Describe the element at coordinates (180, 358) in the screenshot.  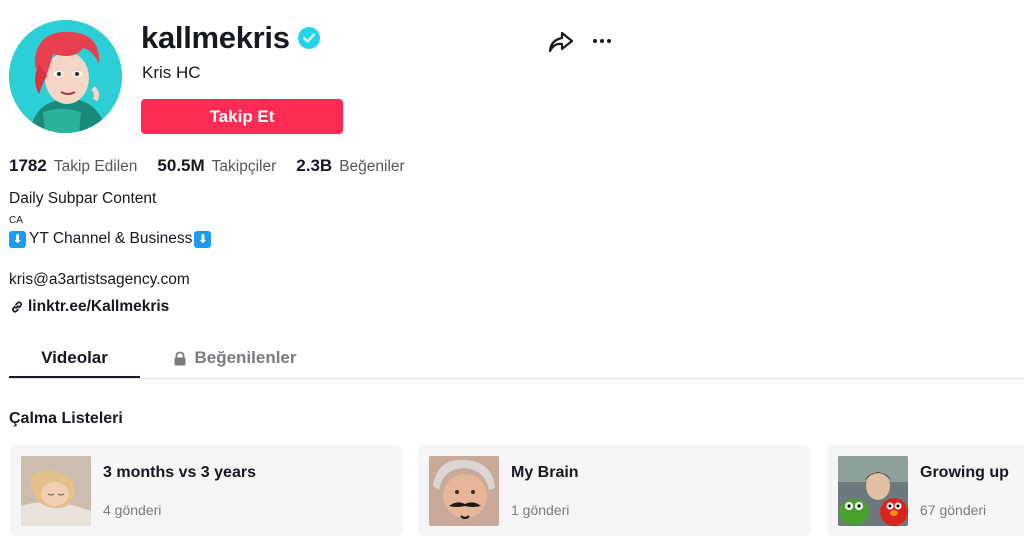
I see `lock-icon` at that location.